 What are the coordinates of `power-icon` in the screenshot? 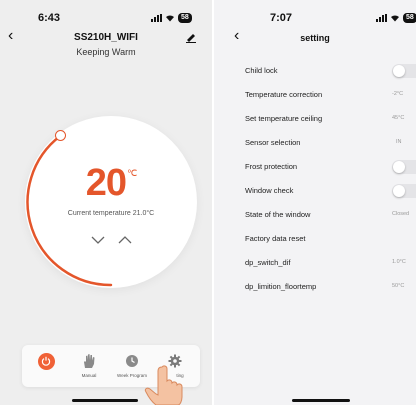 It's located at (46, 361).